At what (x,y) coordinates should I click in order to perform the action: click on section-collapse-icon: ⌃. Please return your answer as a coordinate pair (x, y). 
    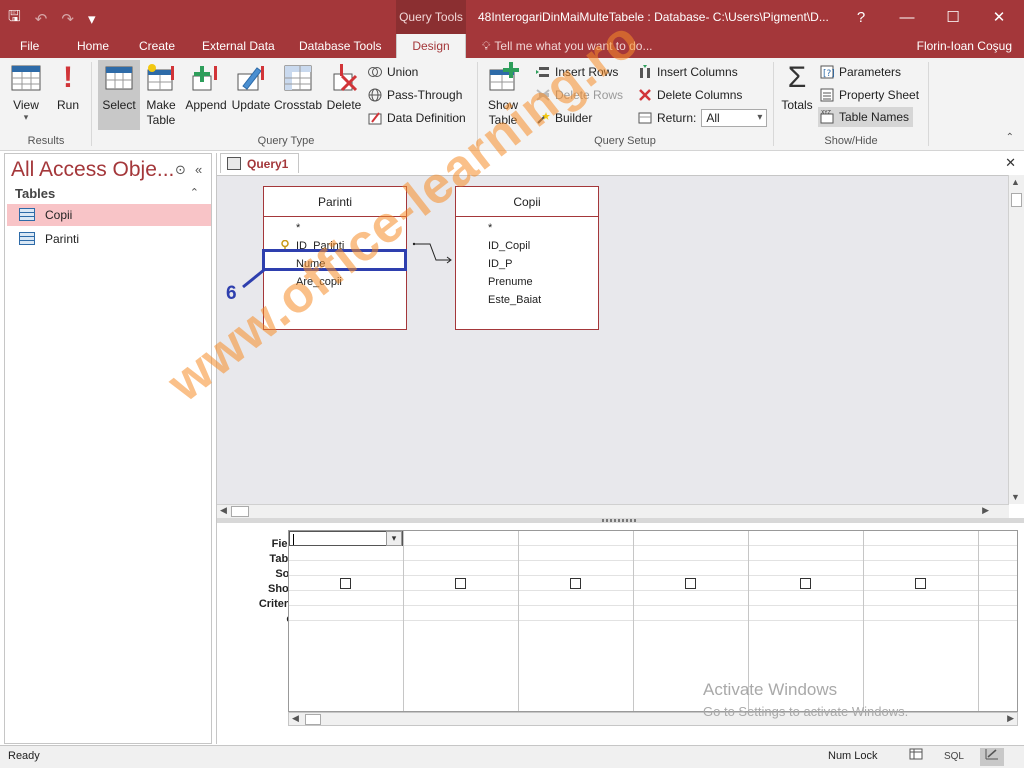
    Looking at the image, I should click on (194, 192).